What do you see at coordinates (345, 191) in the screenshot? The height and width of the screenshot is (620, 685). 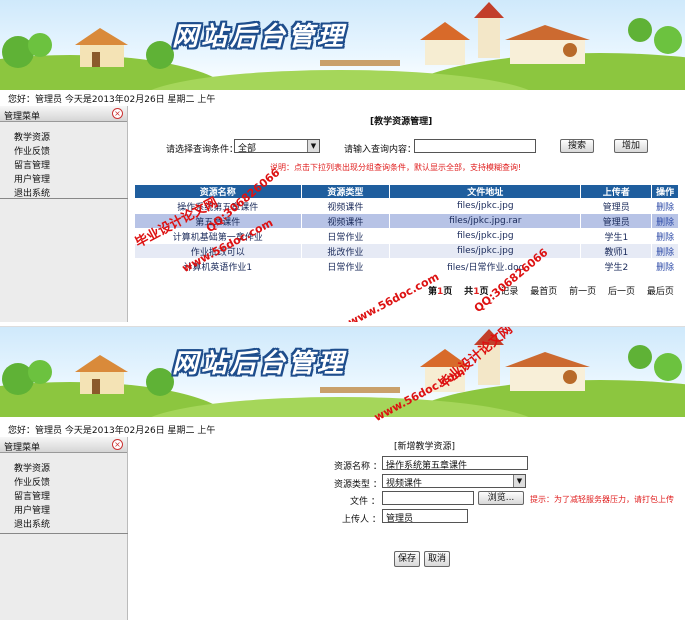 I see `column-header: 资源类型` at bounding box center [345, 191].